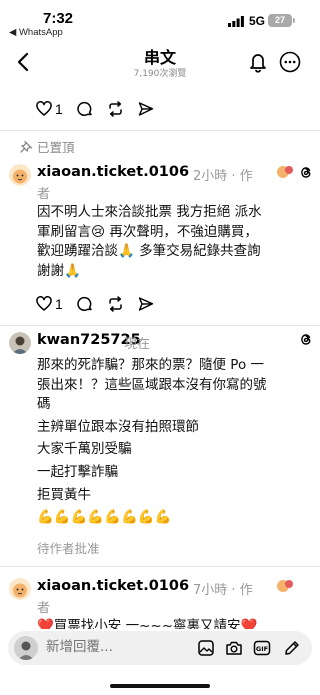 The width and height of the screenshot is (320, 695). I want to click on reply-bar: GIF, so click(160, 648).